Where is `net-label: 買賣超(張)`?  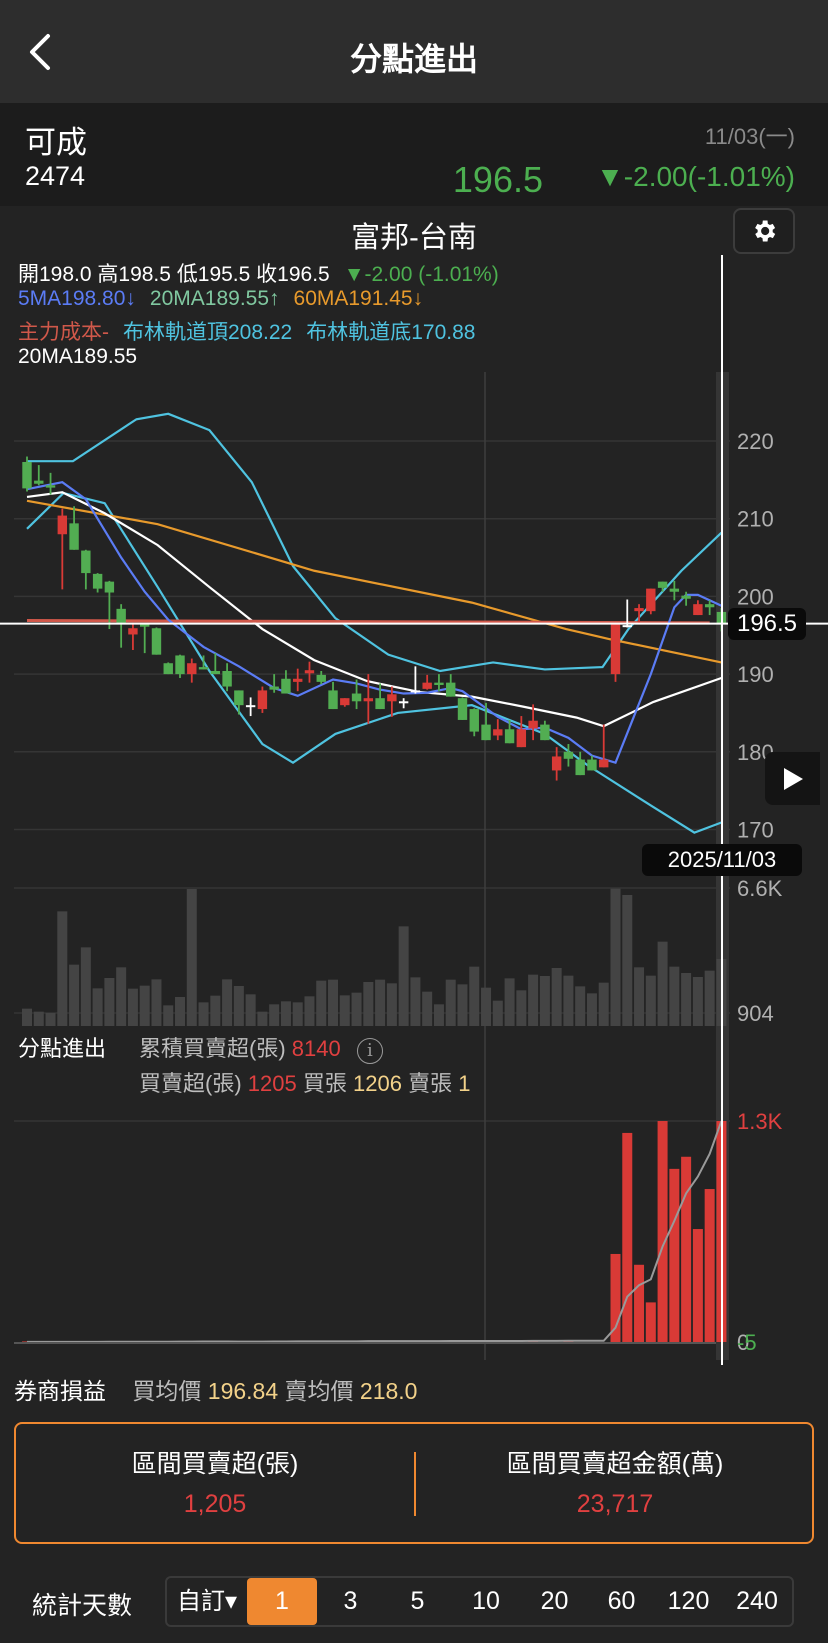 net-label: 買賣超(張) is located at coordinates (190, 1083).